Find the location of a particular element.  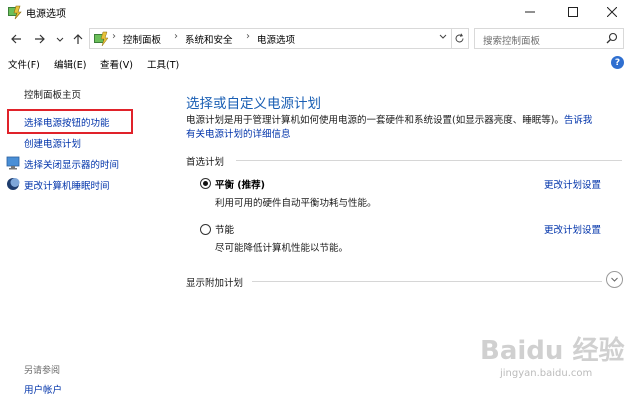

learn-more-link-part1: 告诉我 is located at coordinates (578, 120).